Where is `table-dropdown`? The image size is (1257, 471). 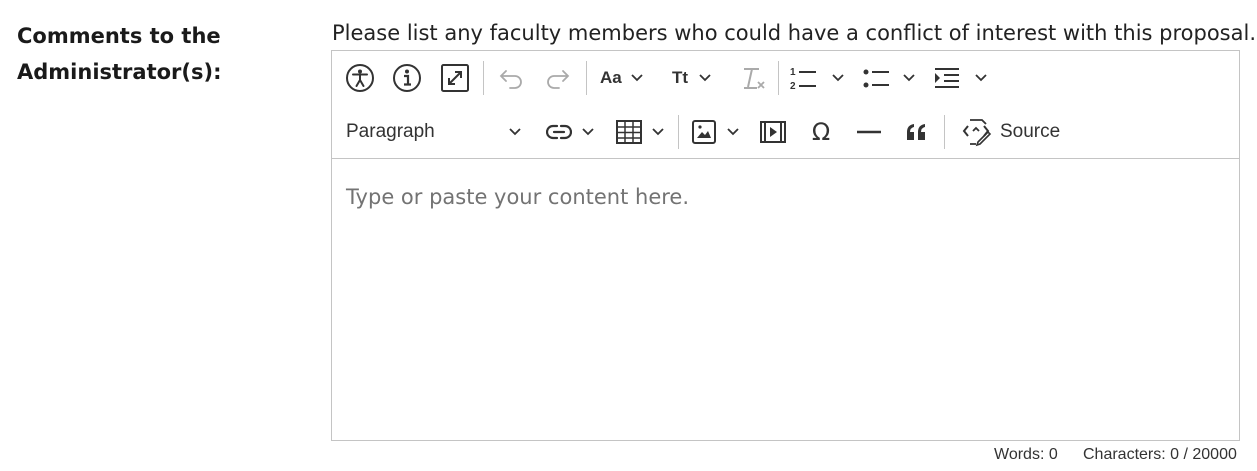
table-dropdown is located at coordinates (643, 132).